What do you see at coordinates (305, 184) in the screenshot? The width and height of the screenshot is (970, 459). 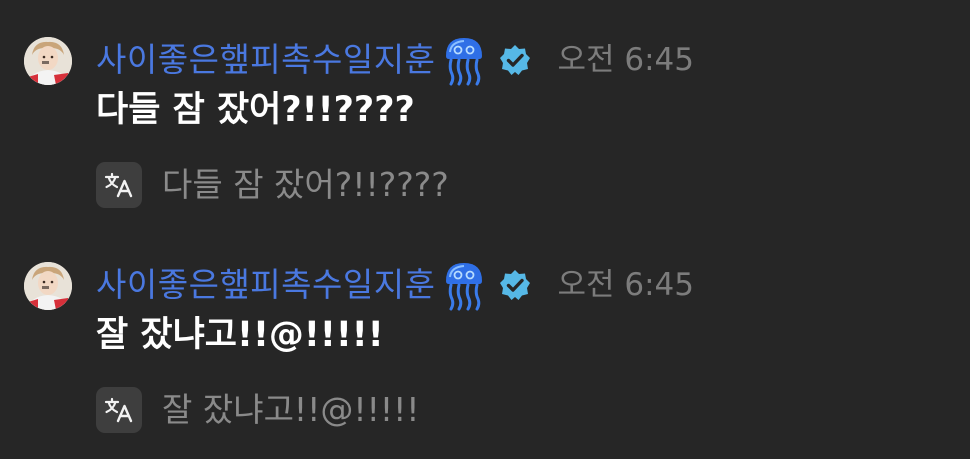 I see `translated-text: 다들 잠 잤어?!!????` at bounding box center [305, 184].